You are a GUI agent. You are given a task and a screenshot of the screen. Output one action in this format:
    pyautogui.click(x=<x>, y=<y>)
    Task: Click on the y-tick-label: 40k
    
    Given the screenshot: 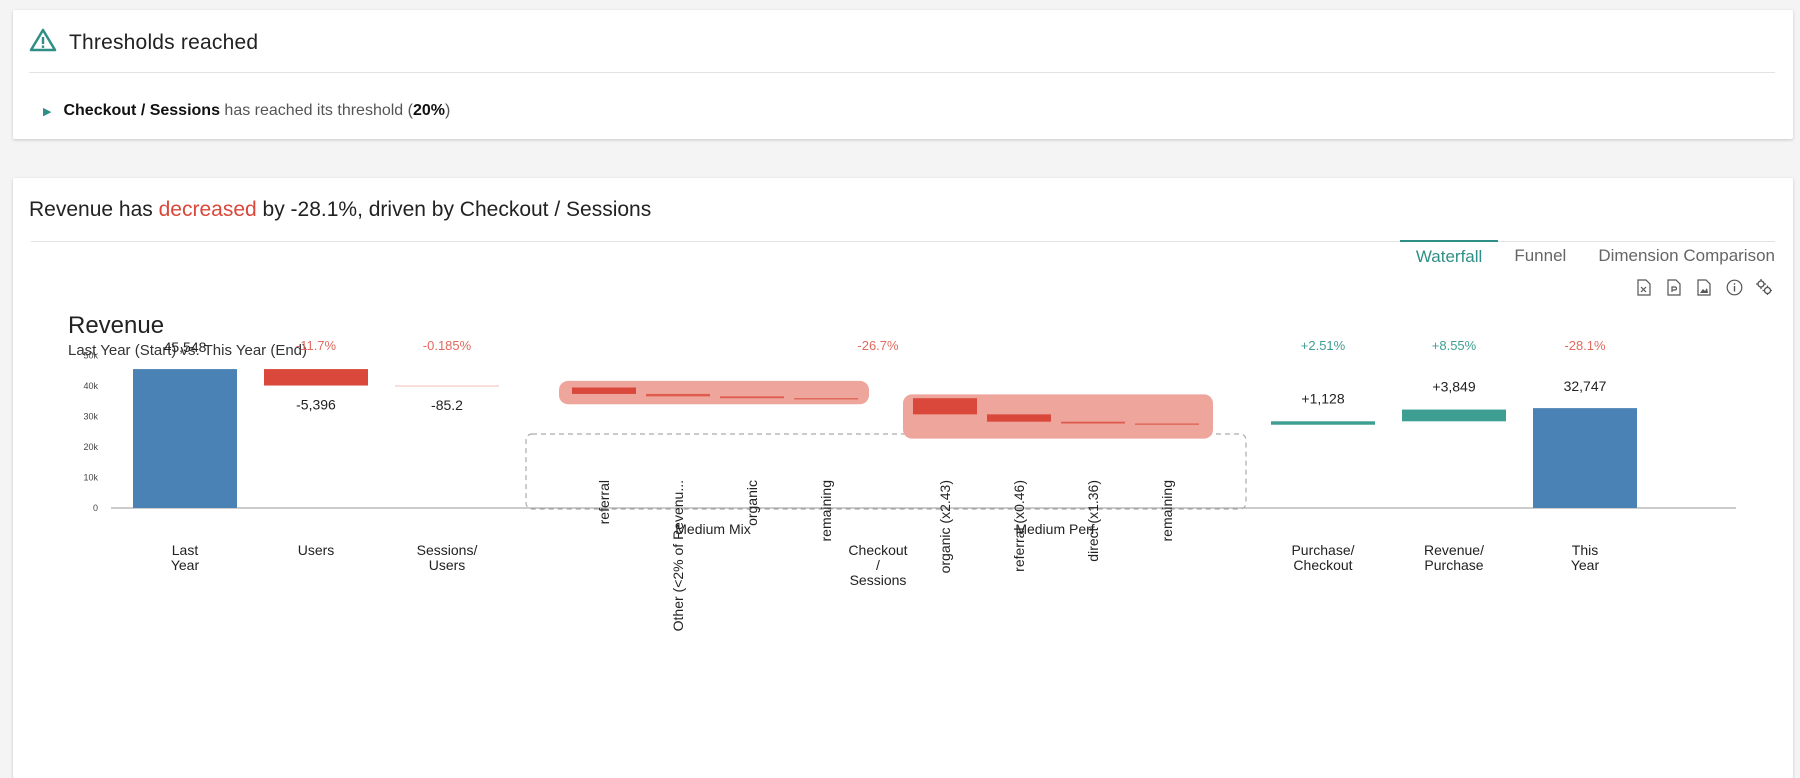 What is the action you would take?
    pyautogui.click(x=90, y=386)
    